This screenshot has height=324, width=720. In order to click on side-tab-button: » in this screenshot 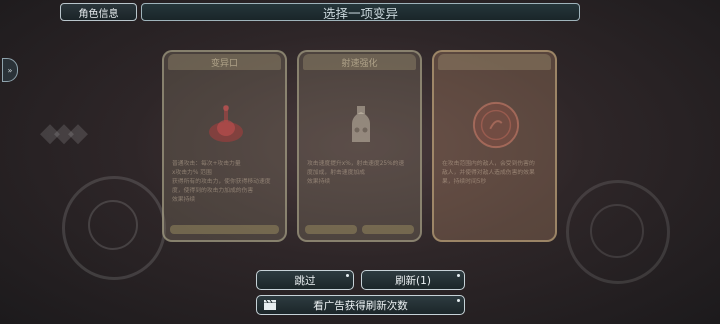, I will do `click(10, 70)`.